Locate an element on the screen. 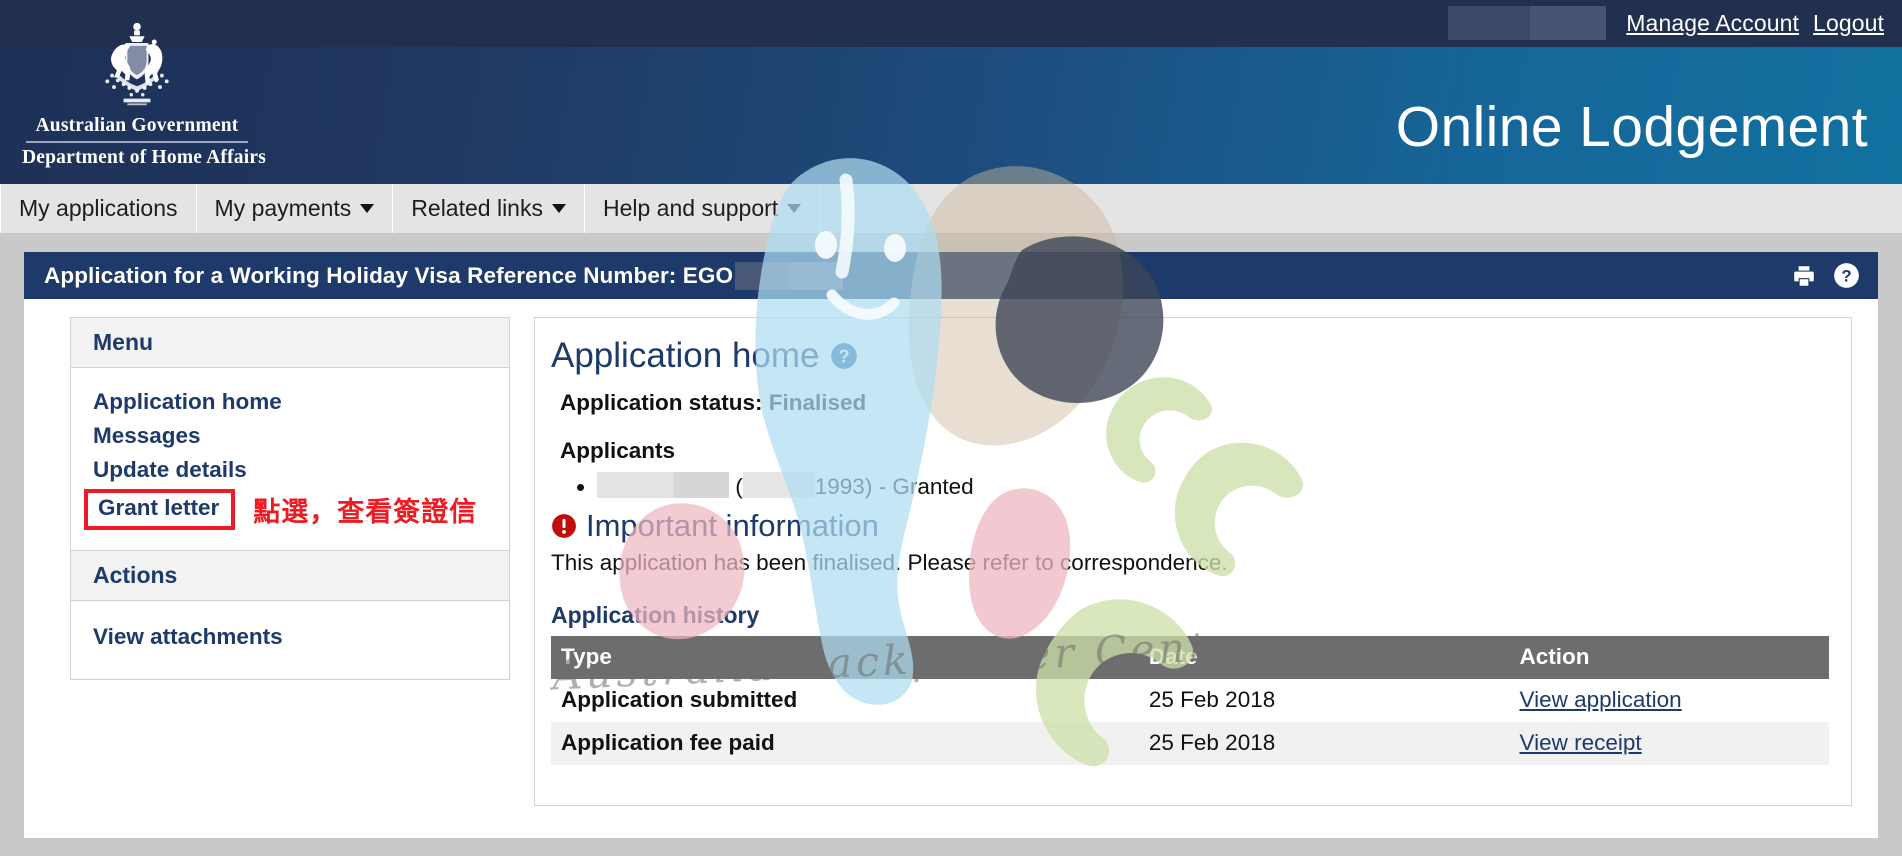 The width and height of the screenshot is (1902, 856). alert-exclamation-icon is located at coordinates (564, 526).